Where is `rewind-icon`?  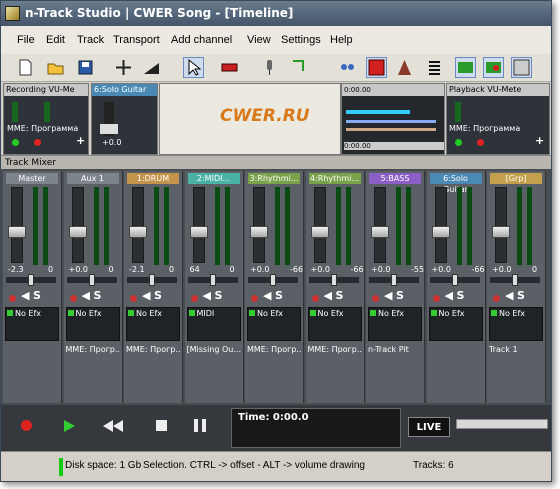
rewind-icon is located at coordinates (113, 426).